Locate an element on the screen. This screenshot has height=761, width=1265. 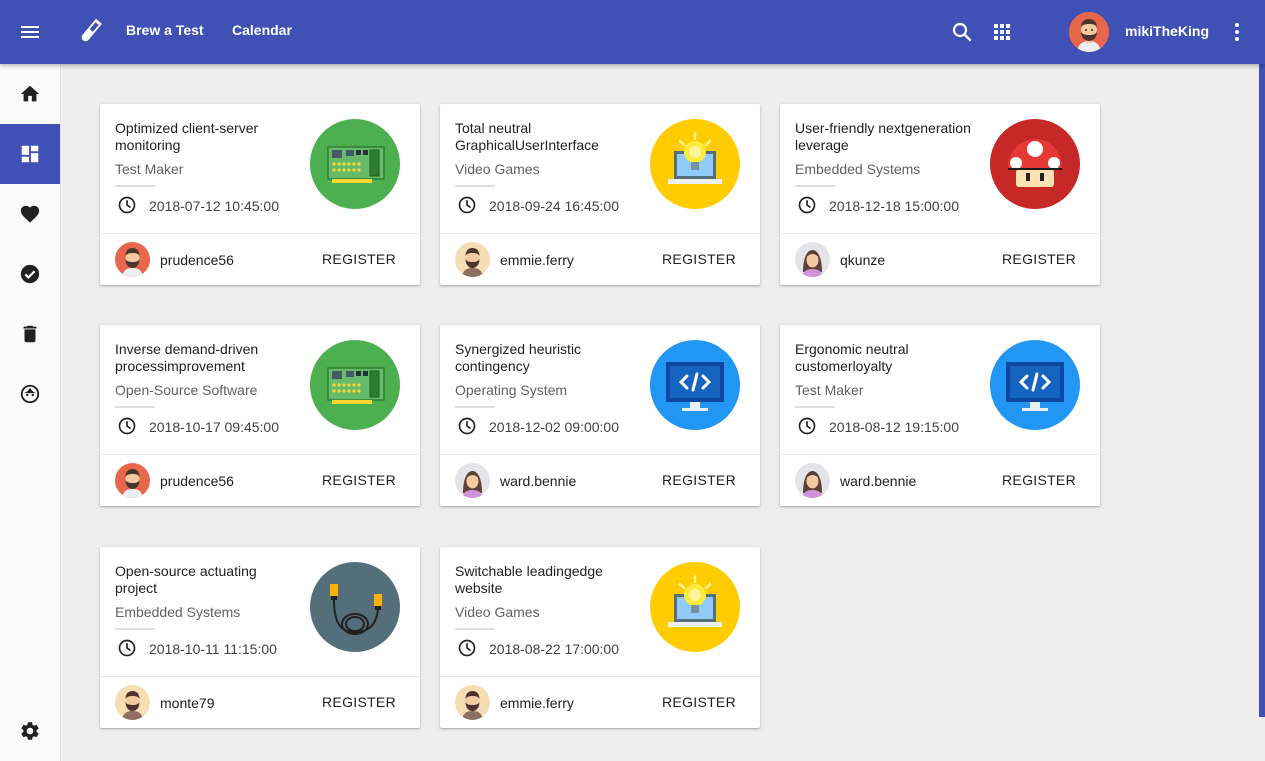
card-date: 2018-08-12 19:15:00 is located at coordinates (894, 427).